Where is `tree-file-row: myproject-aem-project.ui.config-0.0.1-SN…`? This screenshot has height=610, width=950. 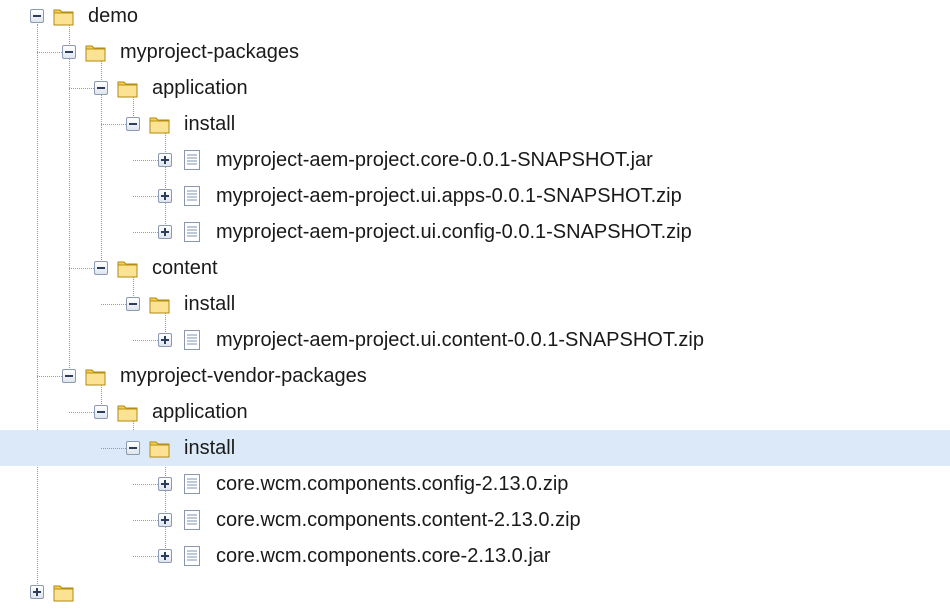 tree-file-row: myproject-aem-project.ui.config-0.0.1-SN… is located at coordinates (475, 232).